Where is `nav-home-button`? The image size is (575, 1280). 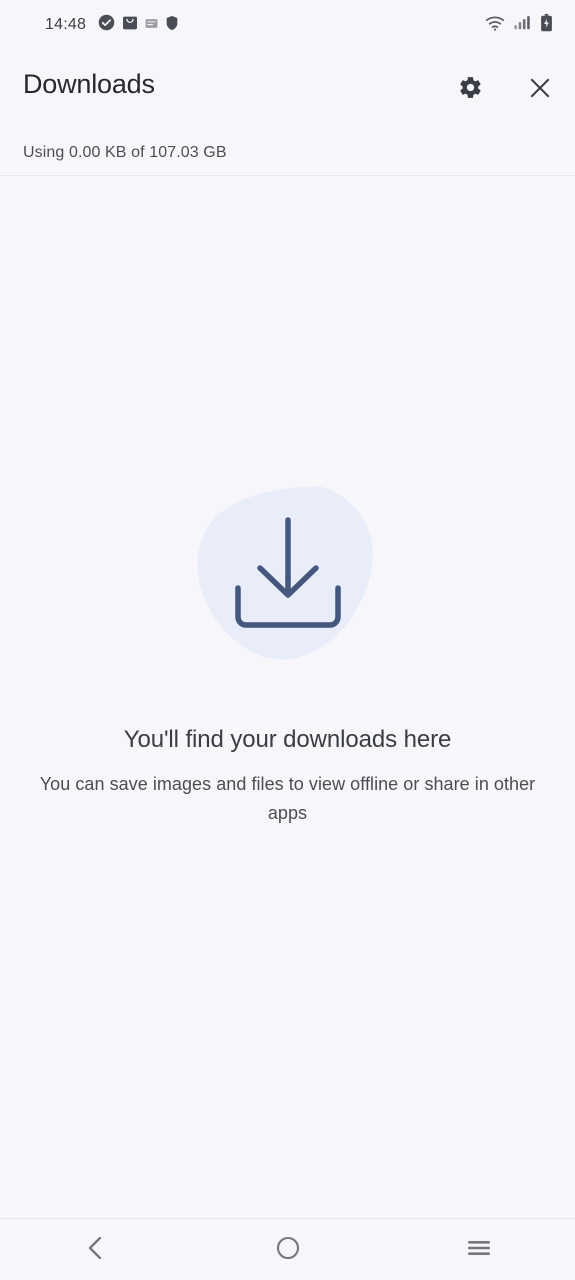 nav-home-button is located at coordinates (288, 1249).